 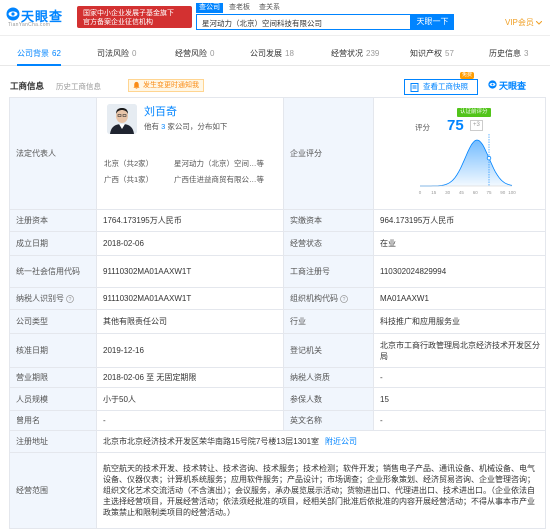 I want to click on tab-business-risk: 经营风险 0, so click(x=194, y=54).